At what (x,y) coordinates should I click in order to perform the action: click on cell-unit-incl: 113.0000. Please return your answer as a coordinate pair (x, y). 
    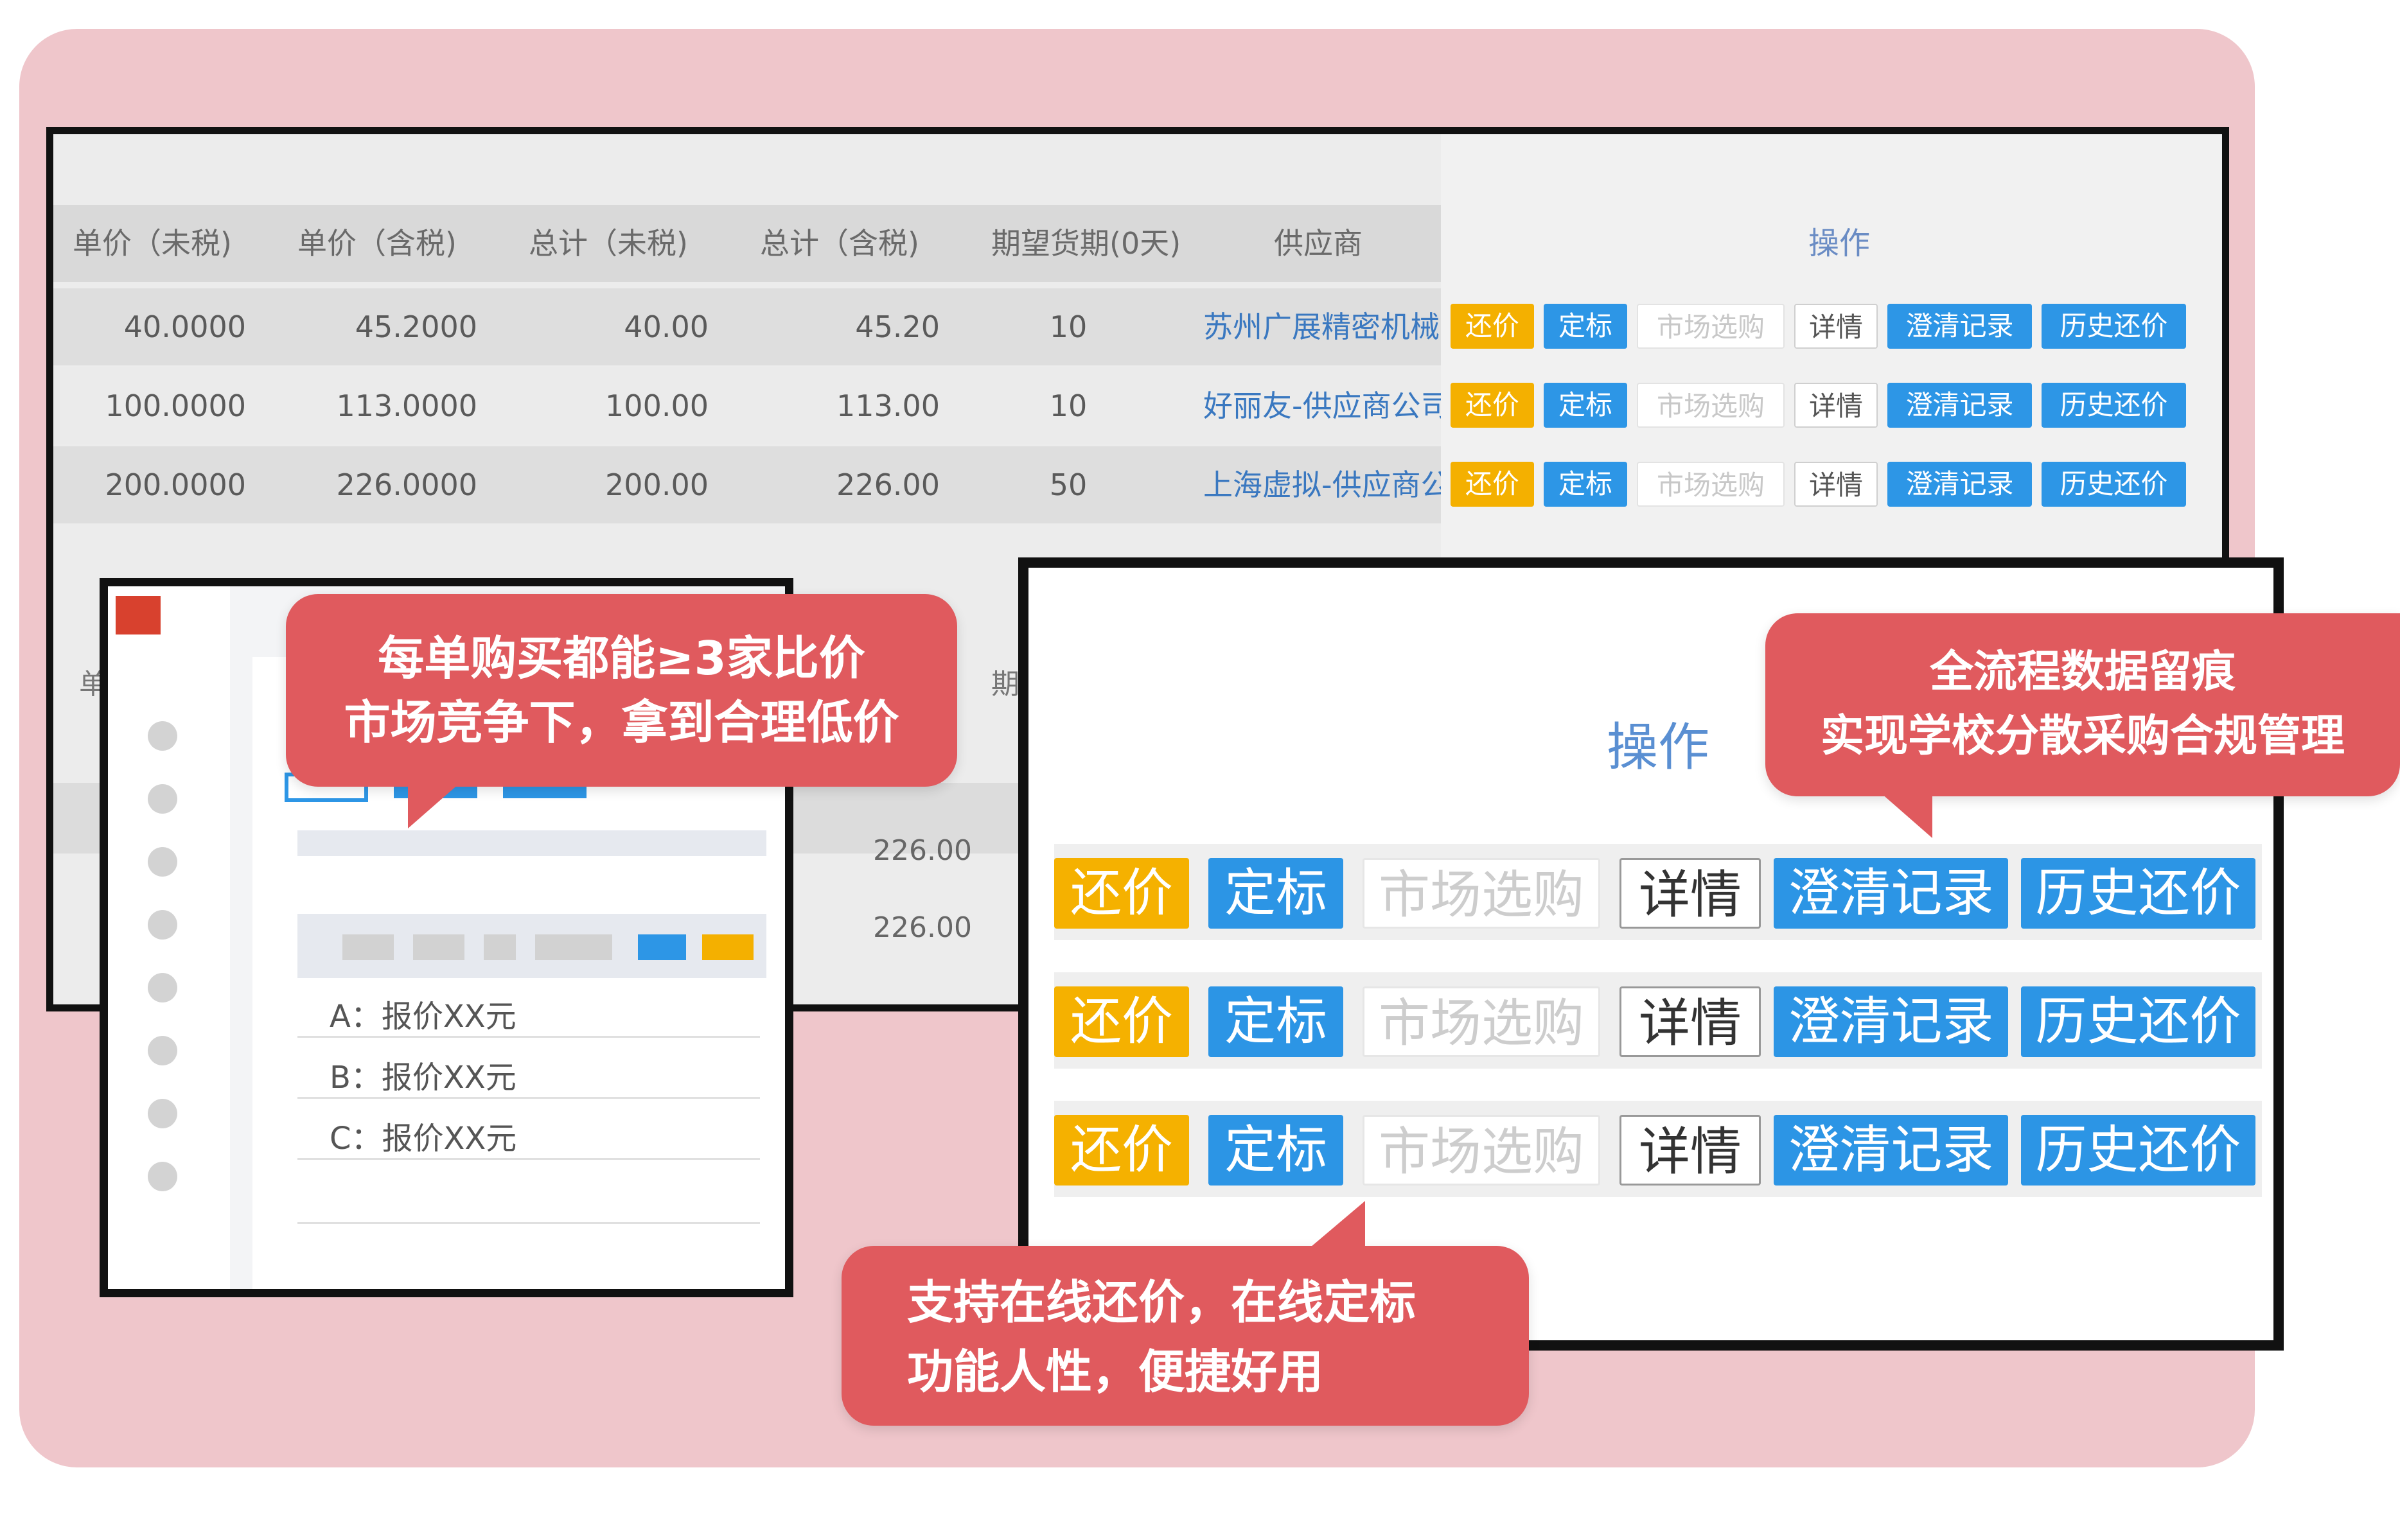
    Looking at the image, I should click on (407, 406).